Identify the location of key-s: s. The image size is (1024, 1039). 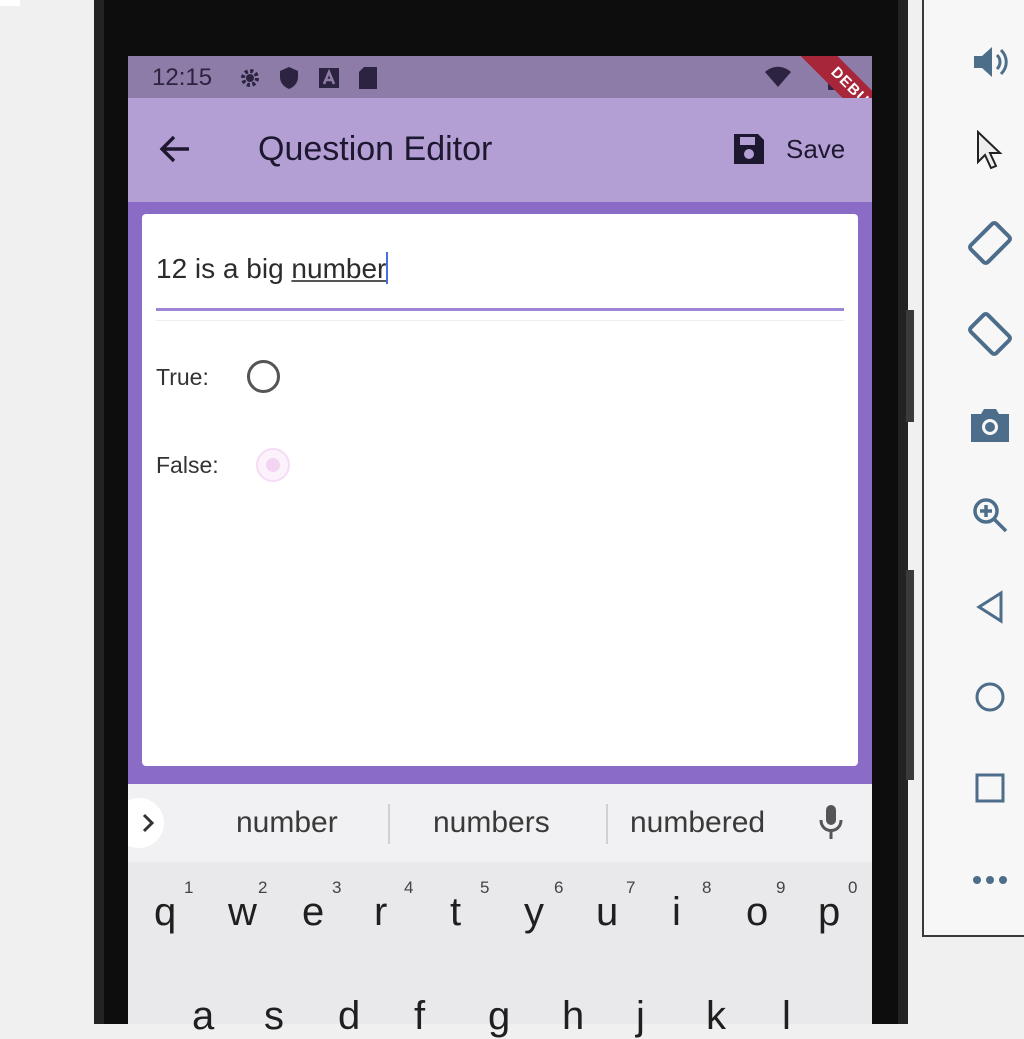
(274, 1016).